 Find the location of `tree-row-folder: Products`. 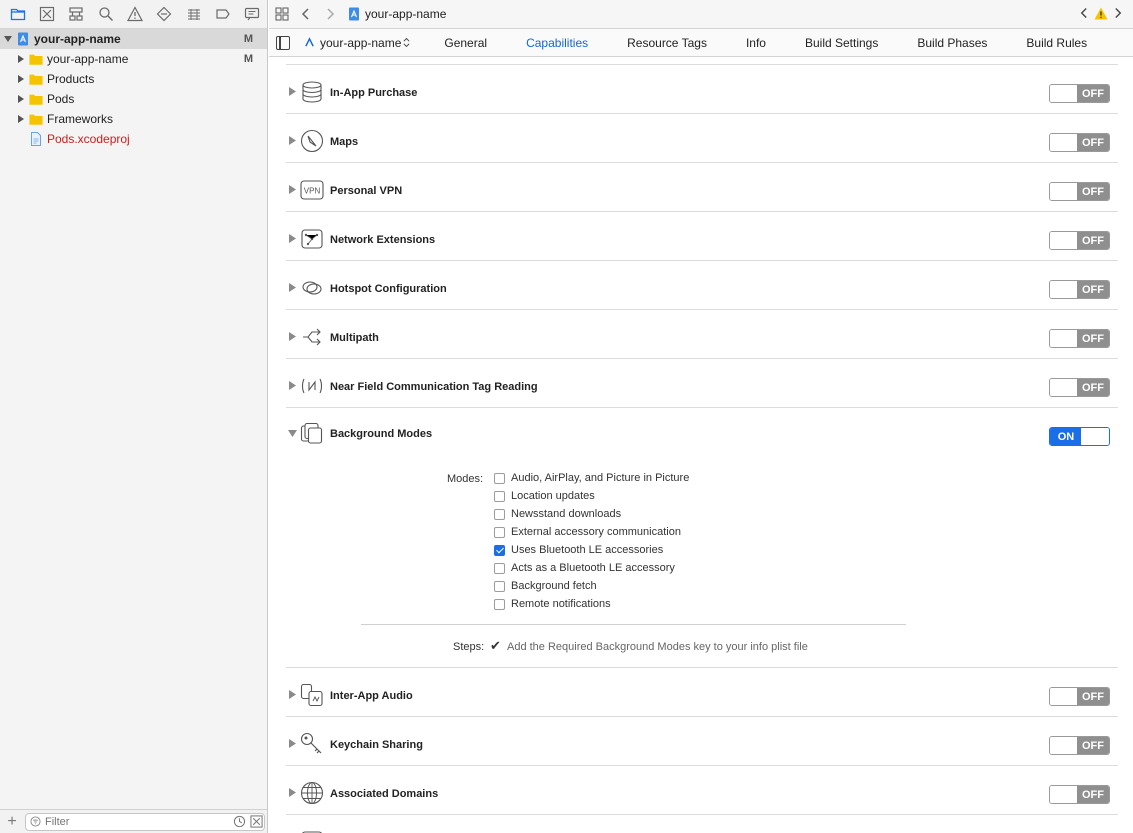

tree-row-folder: Products is located at coordinates (133, 79).